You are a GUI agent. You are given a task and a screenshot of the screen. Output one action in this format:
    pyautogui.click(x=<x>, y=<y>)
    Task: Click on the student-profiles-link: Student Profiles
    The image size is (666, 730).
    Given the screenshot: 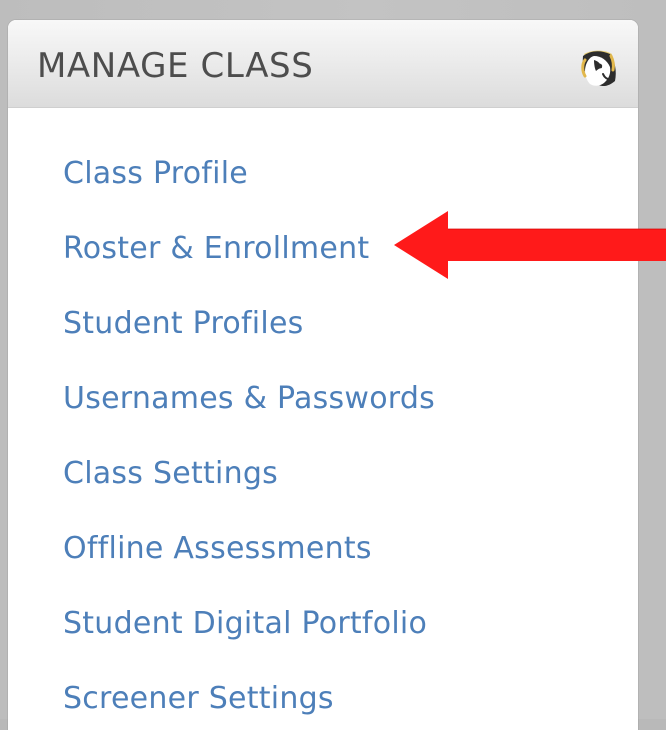 What is the action you would take?
    pyautogui.click(x=183, y=324)
    